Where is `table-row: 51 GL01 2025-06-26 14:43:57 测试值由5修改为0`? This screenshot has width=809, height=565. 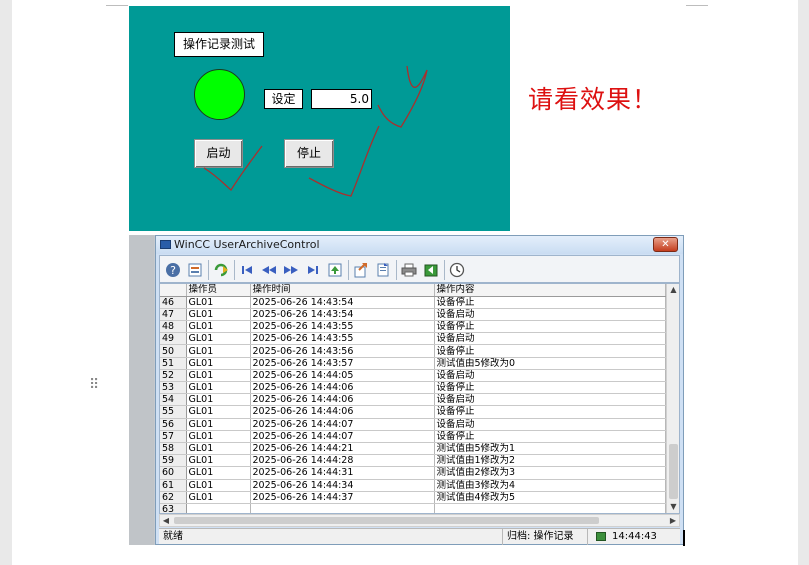 table-row: 51 GL01 2025-06-26 14:43:57 测试值由5修改为0 is located at coordinates (413, 363).